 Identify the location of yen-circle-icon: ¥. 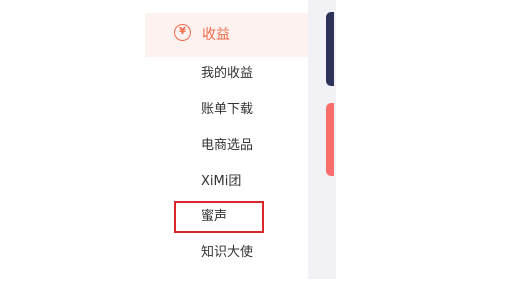
(182, 32).